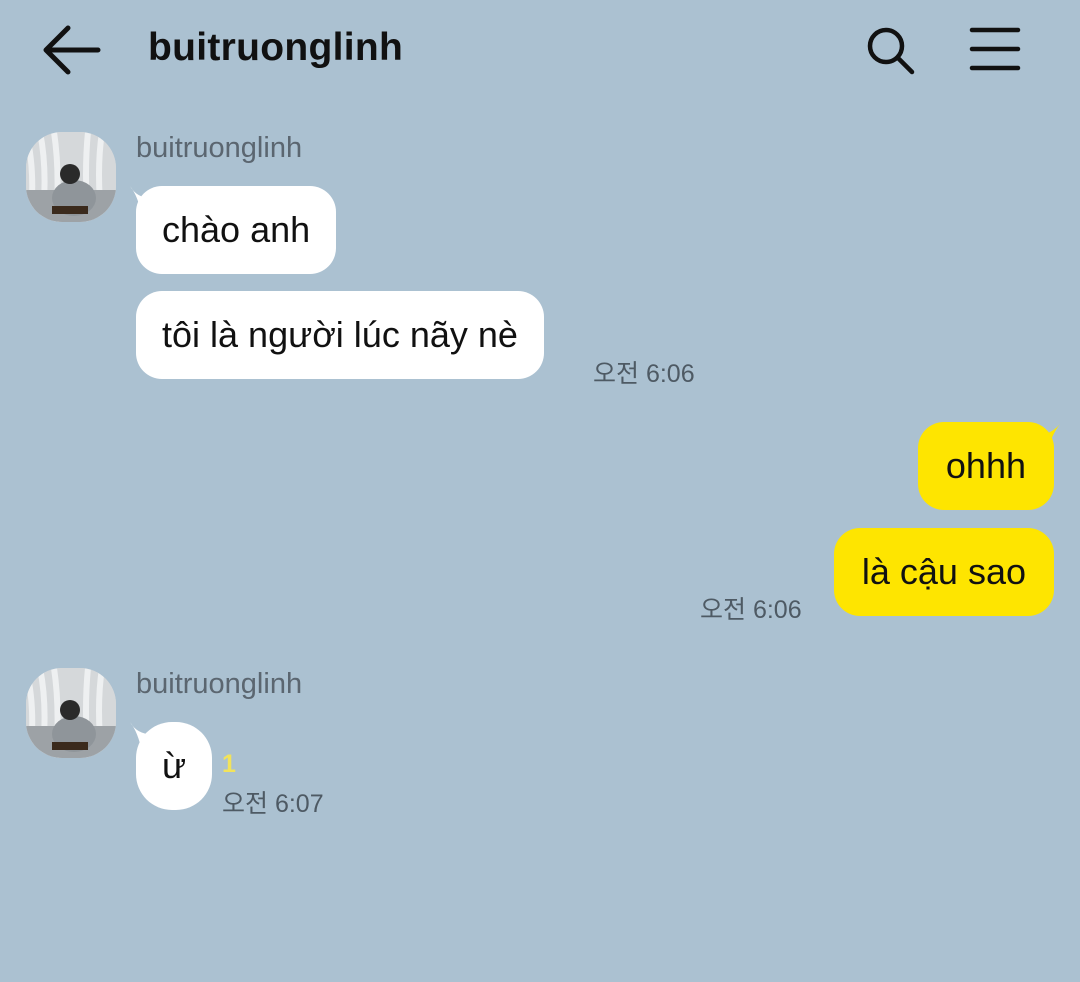 The image size is (1080, 982). I want to click on unread-count: 1, so click(229, 764).